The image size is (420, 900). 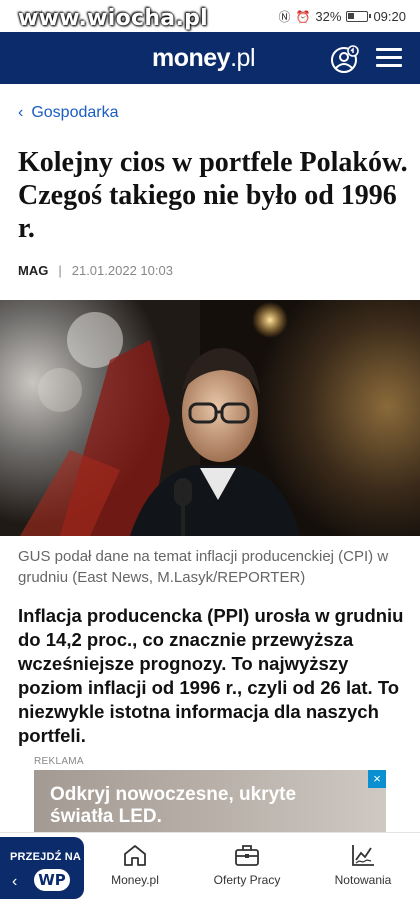 What do you see at coordinates (377, 779) in the screenshot?
I see `ad-close-icon: ×` at bounding box center [377, 779].